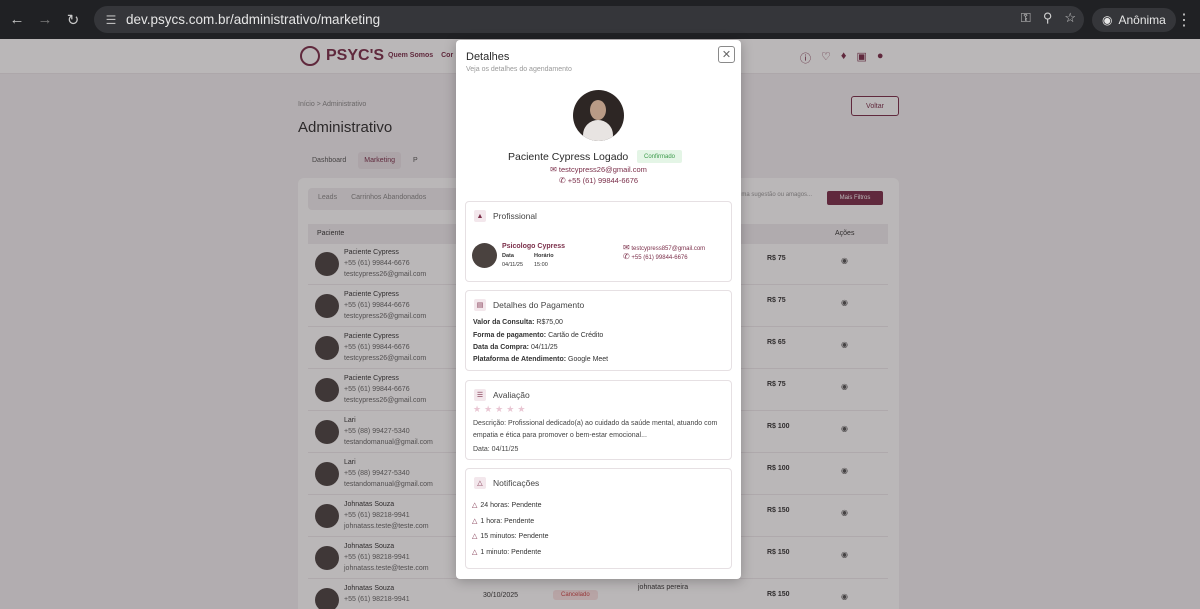  Describe the element at coordinates (513, 265) in the screenshot. I see `appointment-date: 04/11/25` at that location.